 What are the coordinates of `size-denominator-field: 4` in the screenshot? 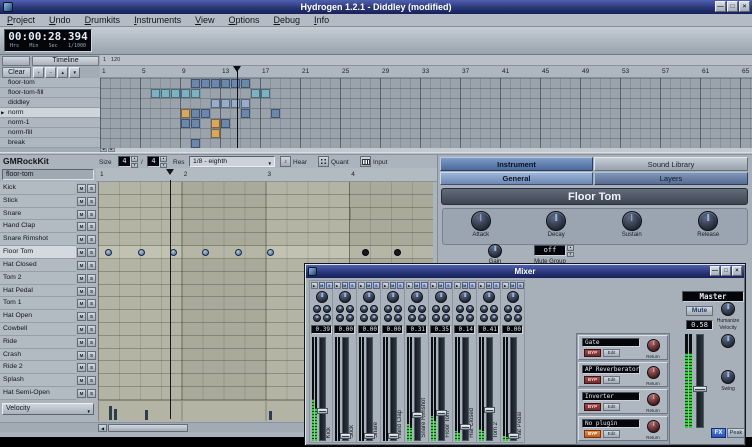 It's located at (153, 161).